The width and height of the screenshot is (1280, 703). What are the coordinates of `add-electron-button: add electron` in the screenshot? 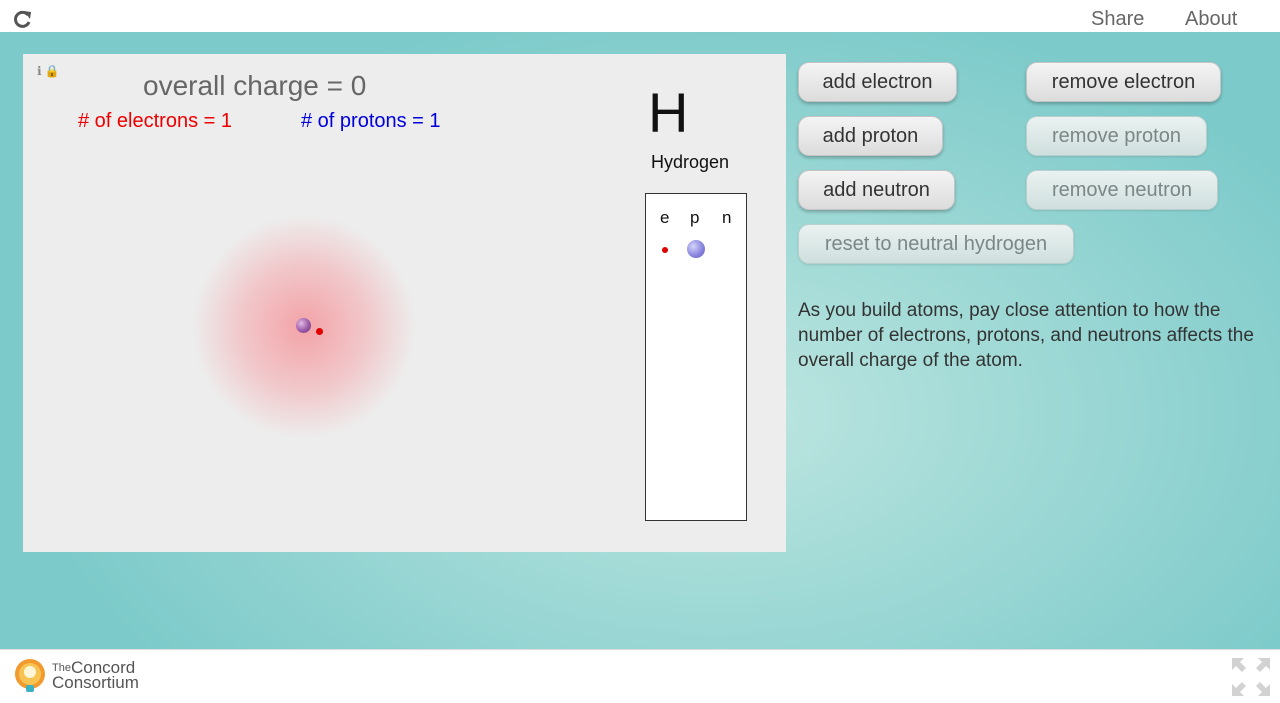 It's located at (877, 82).